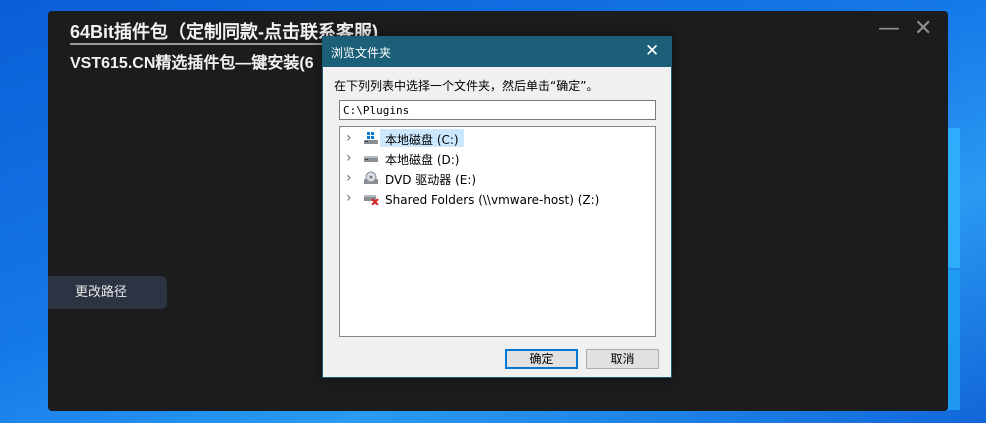 The height and width of the screenshot is (423, 986). I want to click on dialog-titlebar: 浏览文件夹 ✕, so click(497, 52).